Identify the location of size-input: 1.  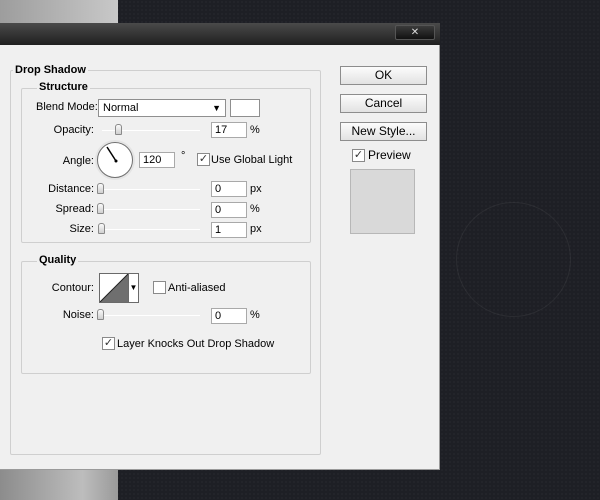
(229, 230).